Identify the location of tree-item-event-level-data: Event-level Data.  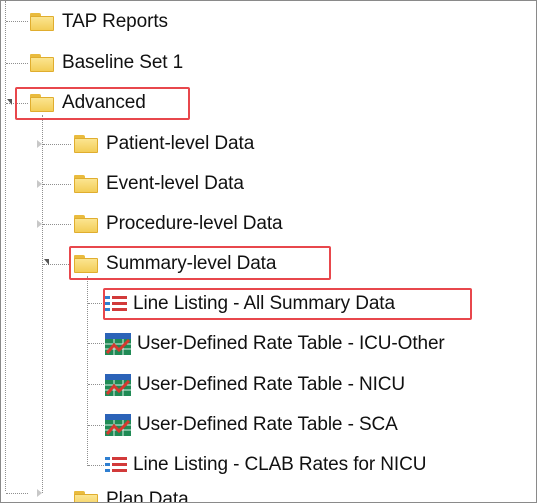
(158, 184).